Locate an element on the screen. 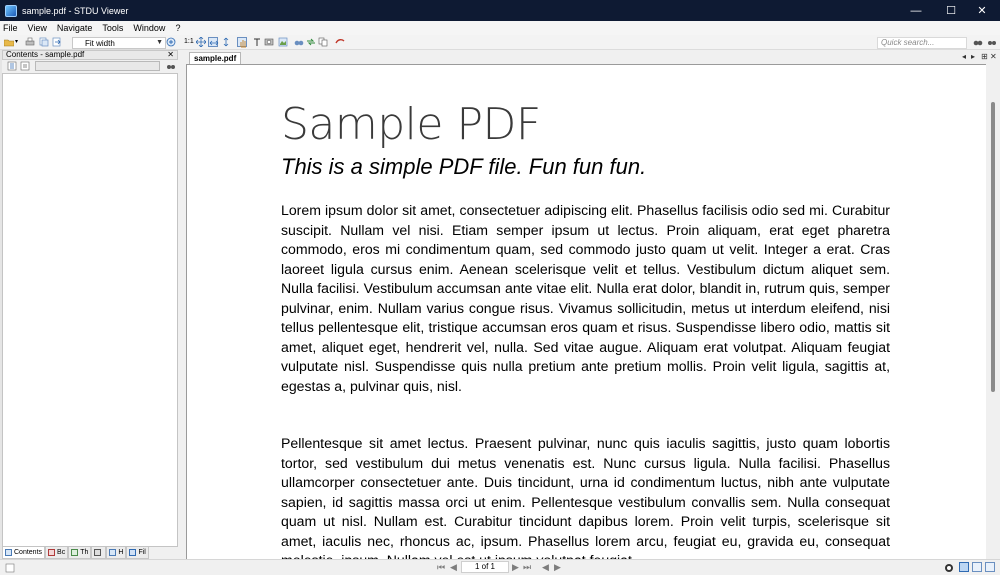 The width and height of the screenshot is (1000, 575). search-binoculars-icon is located at coordinates (978, 42).